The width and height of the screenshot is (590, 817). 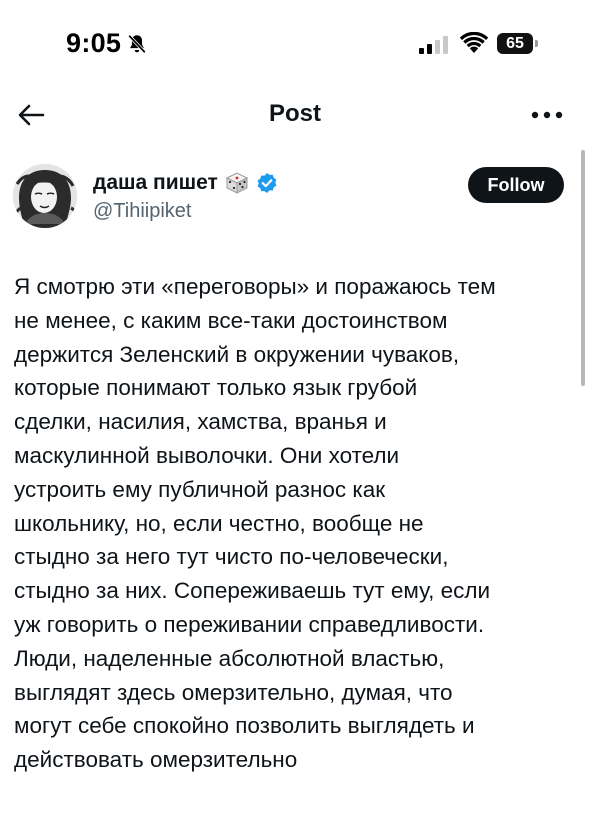 I want to click on post-text-line: действовать омерзительно, so click(x=156, y=760).